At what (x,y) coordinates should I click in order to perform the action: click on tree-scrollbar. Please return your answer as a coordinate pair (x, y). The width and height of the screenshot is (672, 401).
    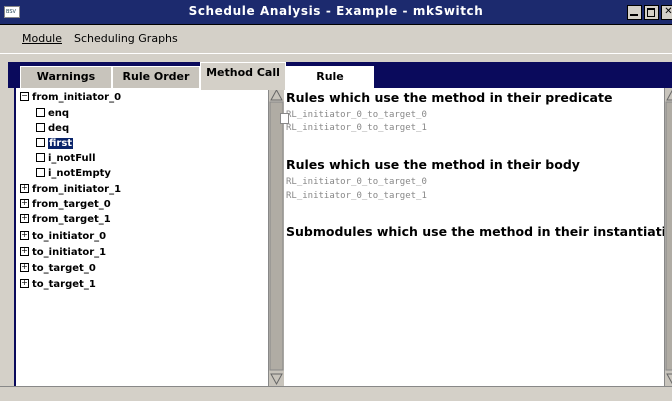
    Looking at the image, I should click on (276, 237).